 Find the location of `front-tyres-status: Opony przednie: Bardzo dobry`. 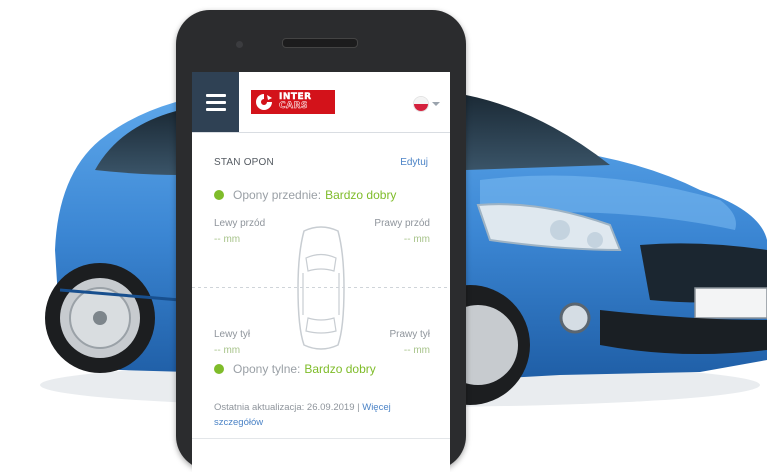

front-tyres-status: Opony przednie: Bardzo dobry is located at coordinates (305, 195).